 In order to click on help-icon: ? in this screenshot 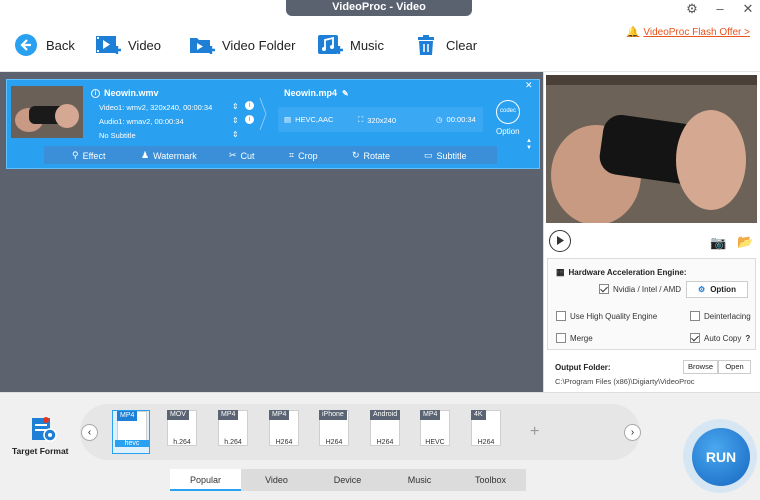, I will do `click(747, 338)`.